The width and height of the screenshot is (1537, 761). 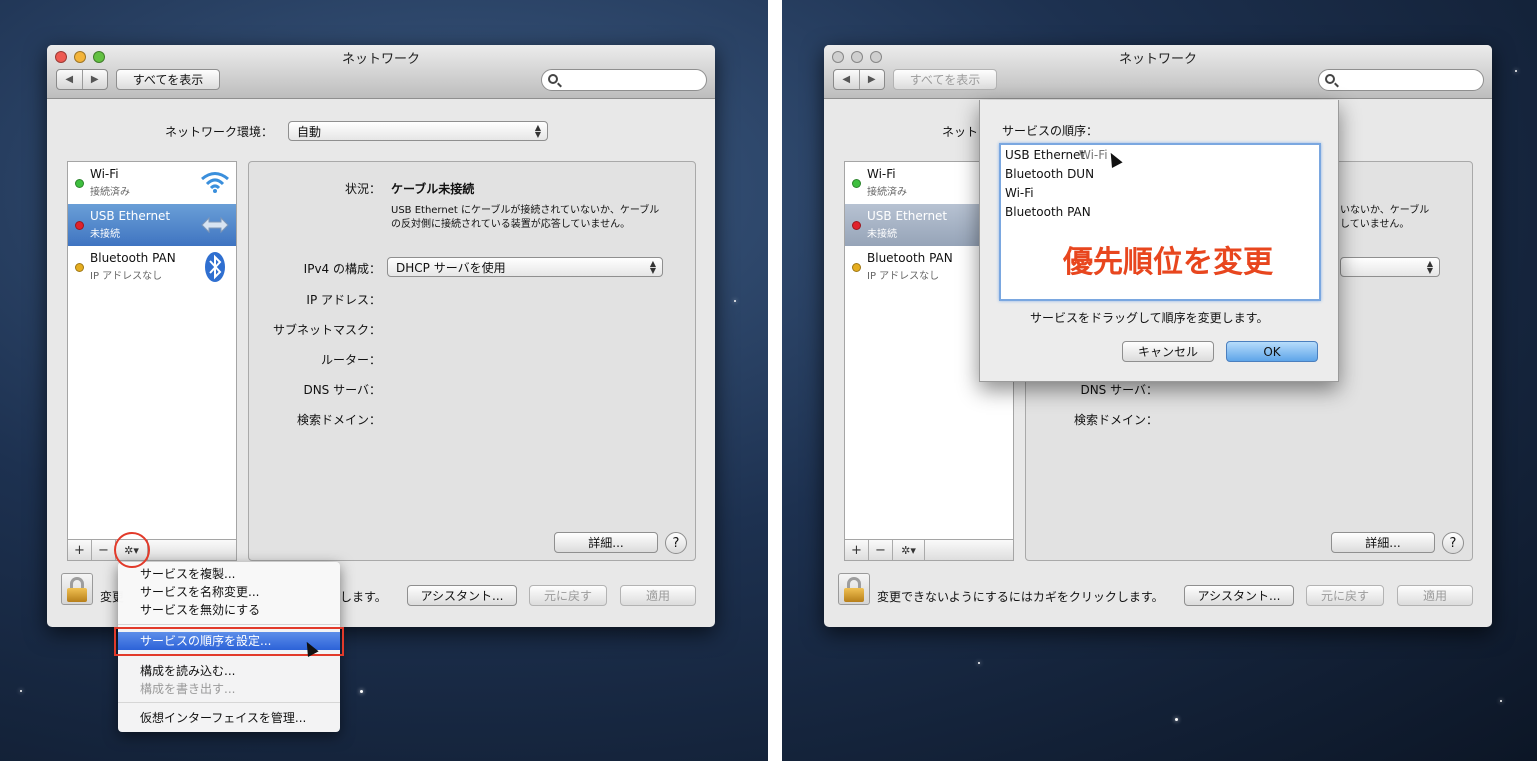 I want to click on status-red-icon, so click(x=79, y=225).